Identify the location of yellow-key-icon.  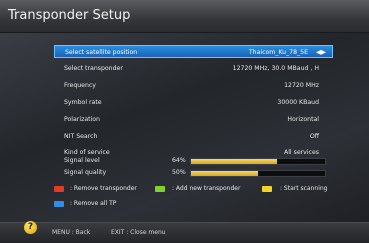
(267, 189).